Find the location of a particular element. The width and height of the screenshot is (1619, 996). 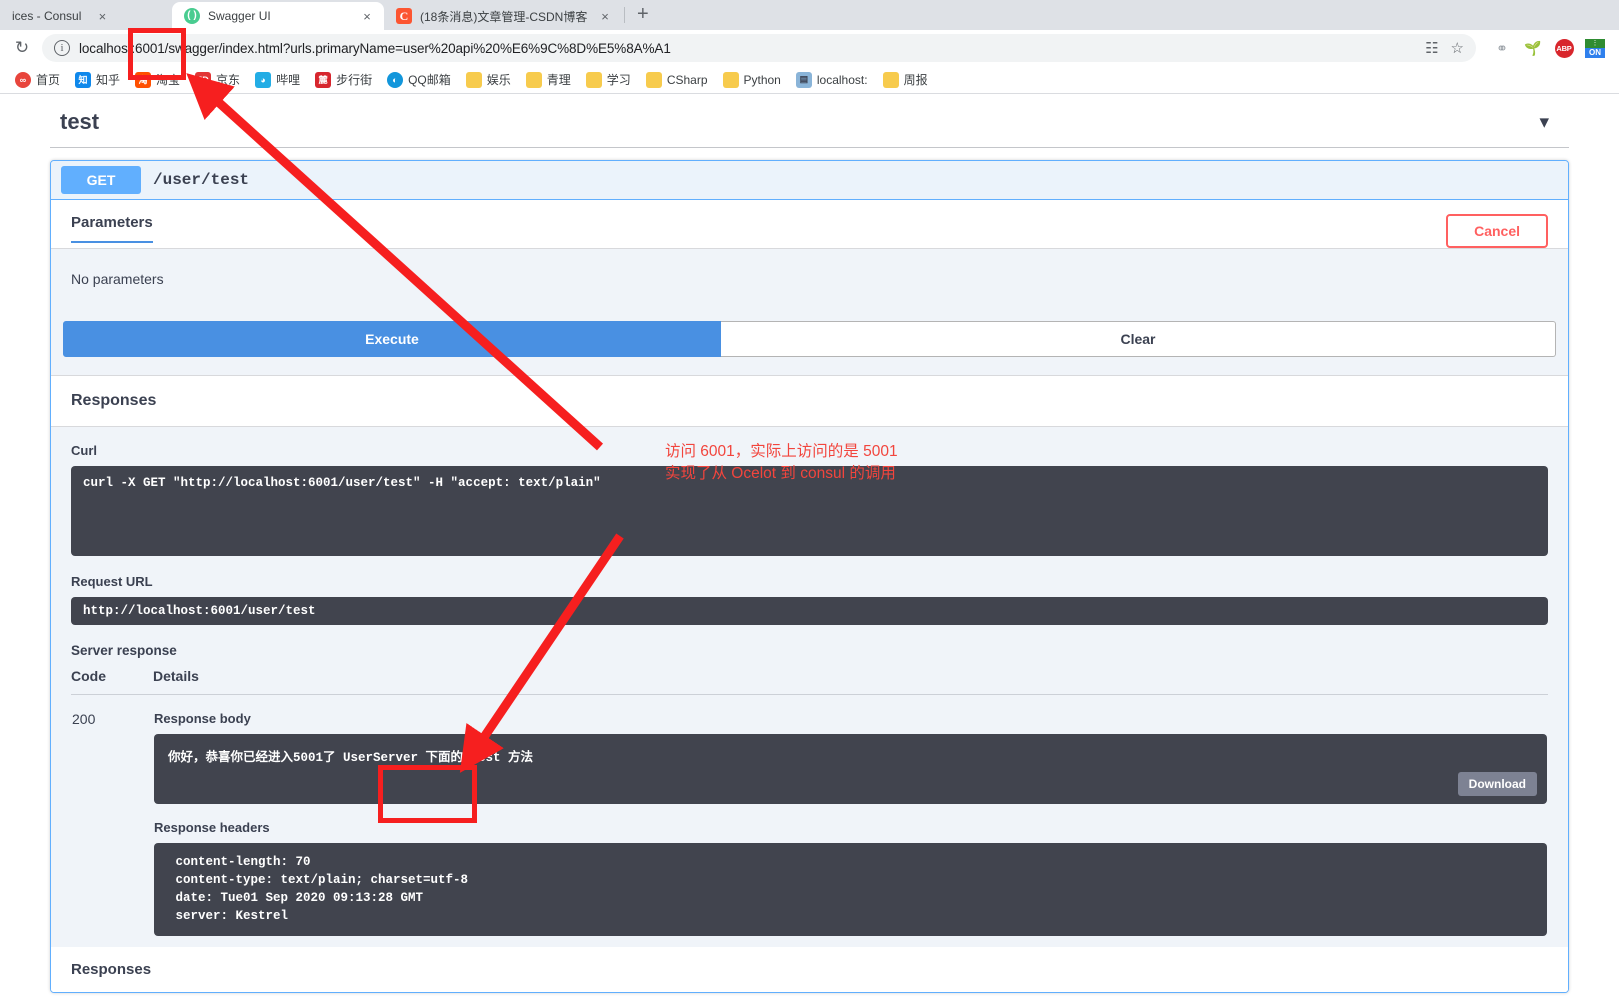

reload-icon: ↻ is located at coordinates (22, 48).